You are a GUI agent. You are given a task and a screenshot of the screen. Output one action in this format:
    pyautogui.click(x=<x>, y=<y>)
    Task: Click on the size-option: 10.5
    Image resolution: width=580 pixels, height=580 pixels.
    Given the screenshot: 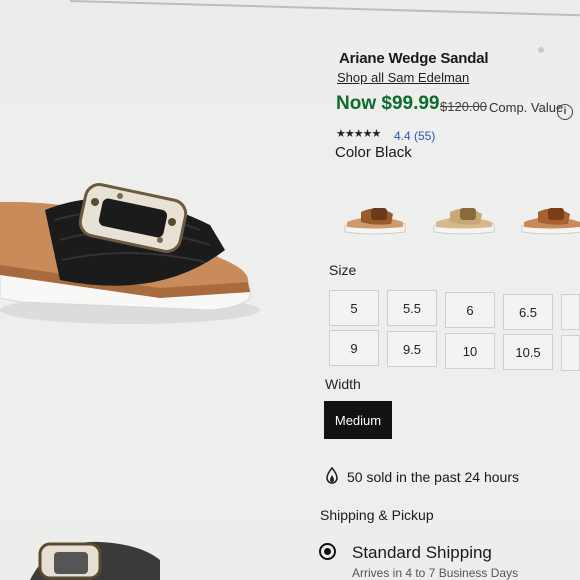 What is the action you would take?
    pyautogui.click(x=528, y=352)
    